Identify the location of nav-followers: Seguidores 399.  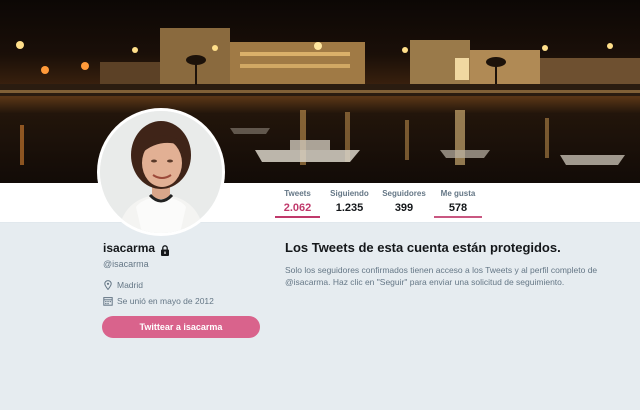
(404, 201).